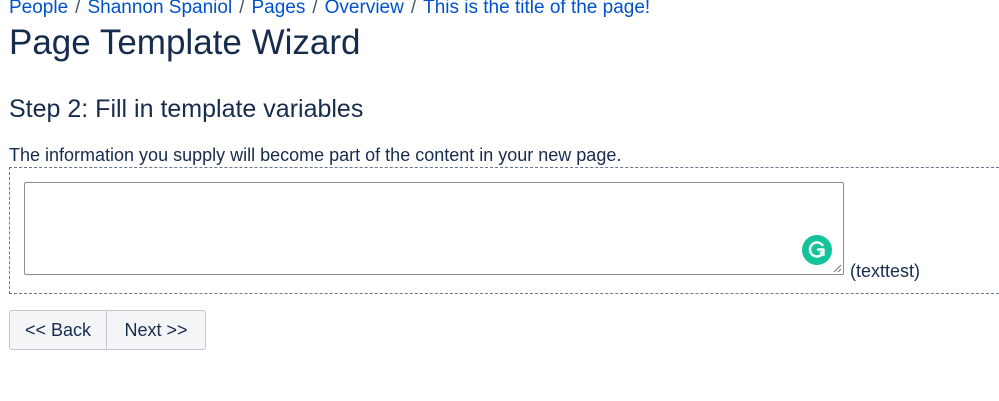 The height and width of the screenshot is (401, 999). I want to click on page-title: Page Template Wizard, so click(185, 42).